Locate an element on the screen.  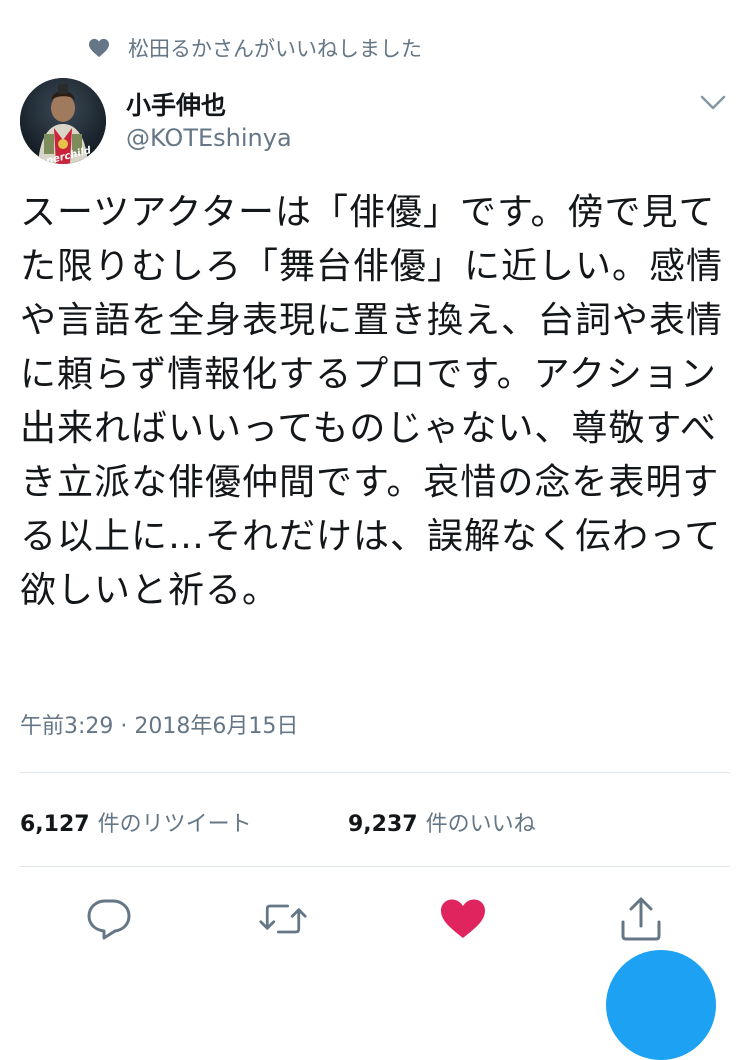
social-context: 松田るかさんがいいねしました is located at coordinates (255, 48).